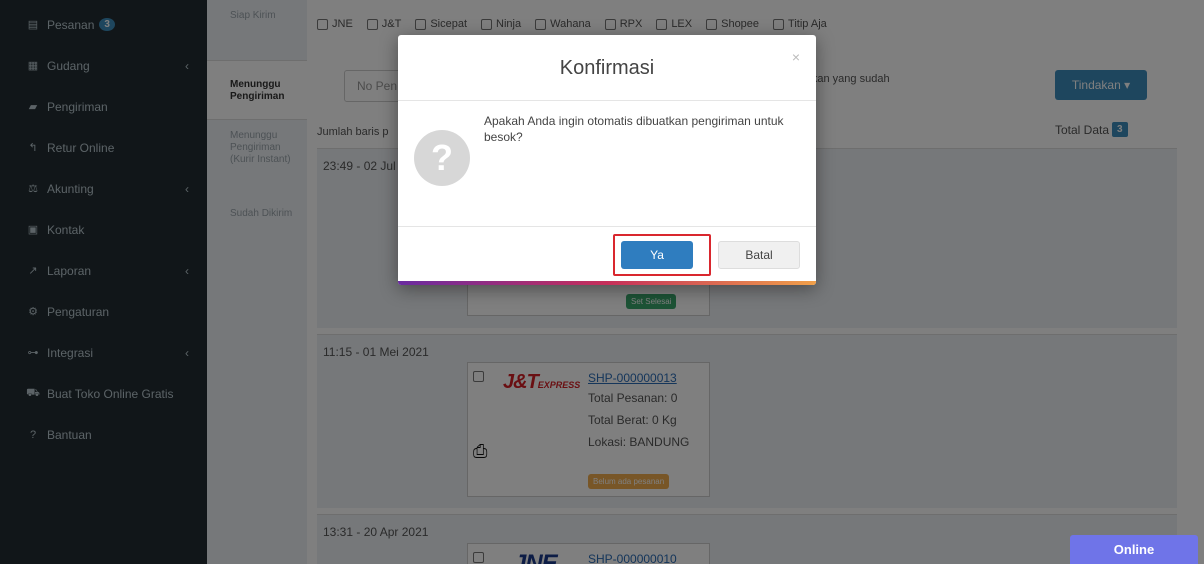 This screenshot has height=564, width=1204. What do you see at coordinates (1134, 549) in the screenshot?
I see `online-chat-button: Online` at bounding box center [1134, 549].